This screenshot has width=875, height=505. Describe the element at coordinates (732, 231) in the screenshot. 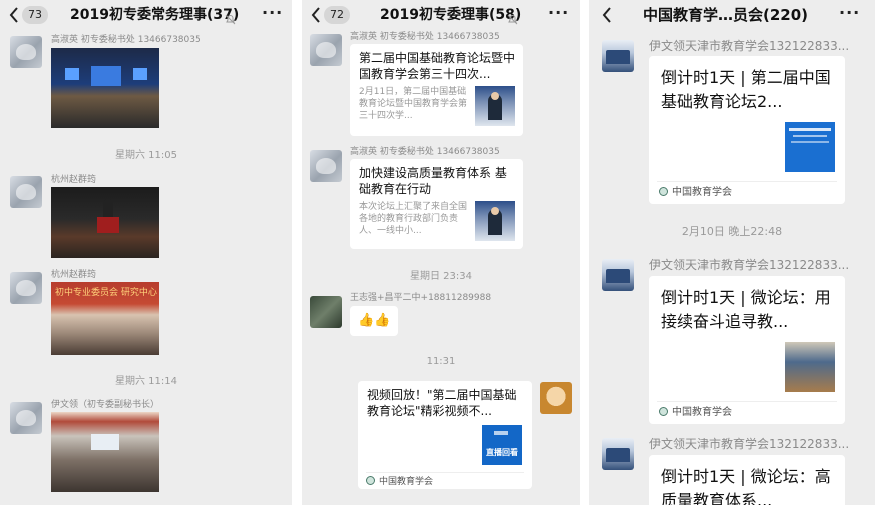

I see `timestamp: 2月10日 晚上22:48` at that location.